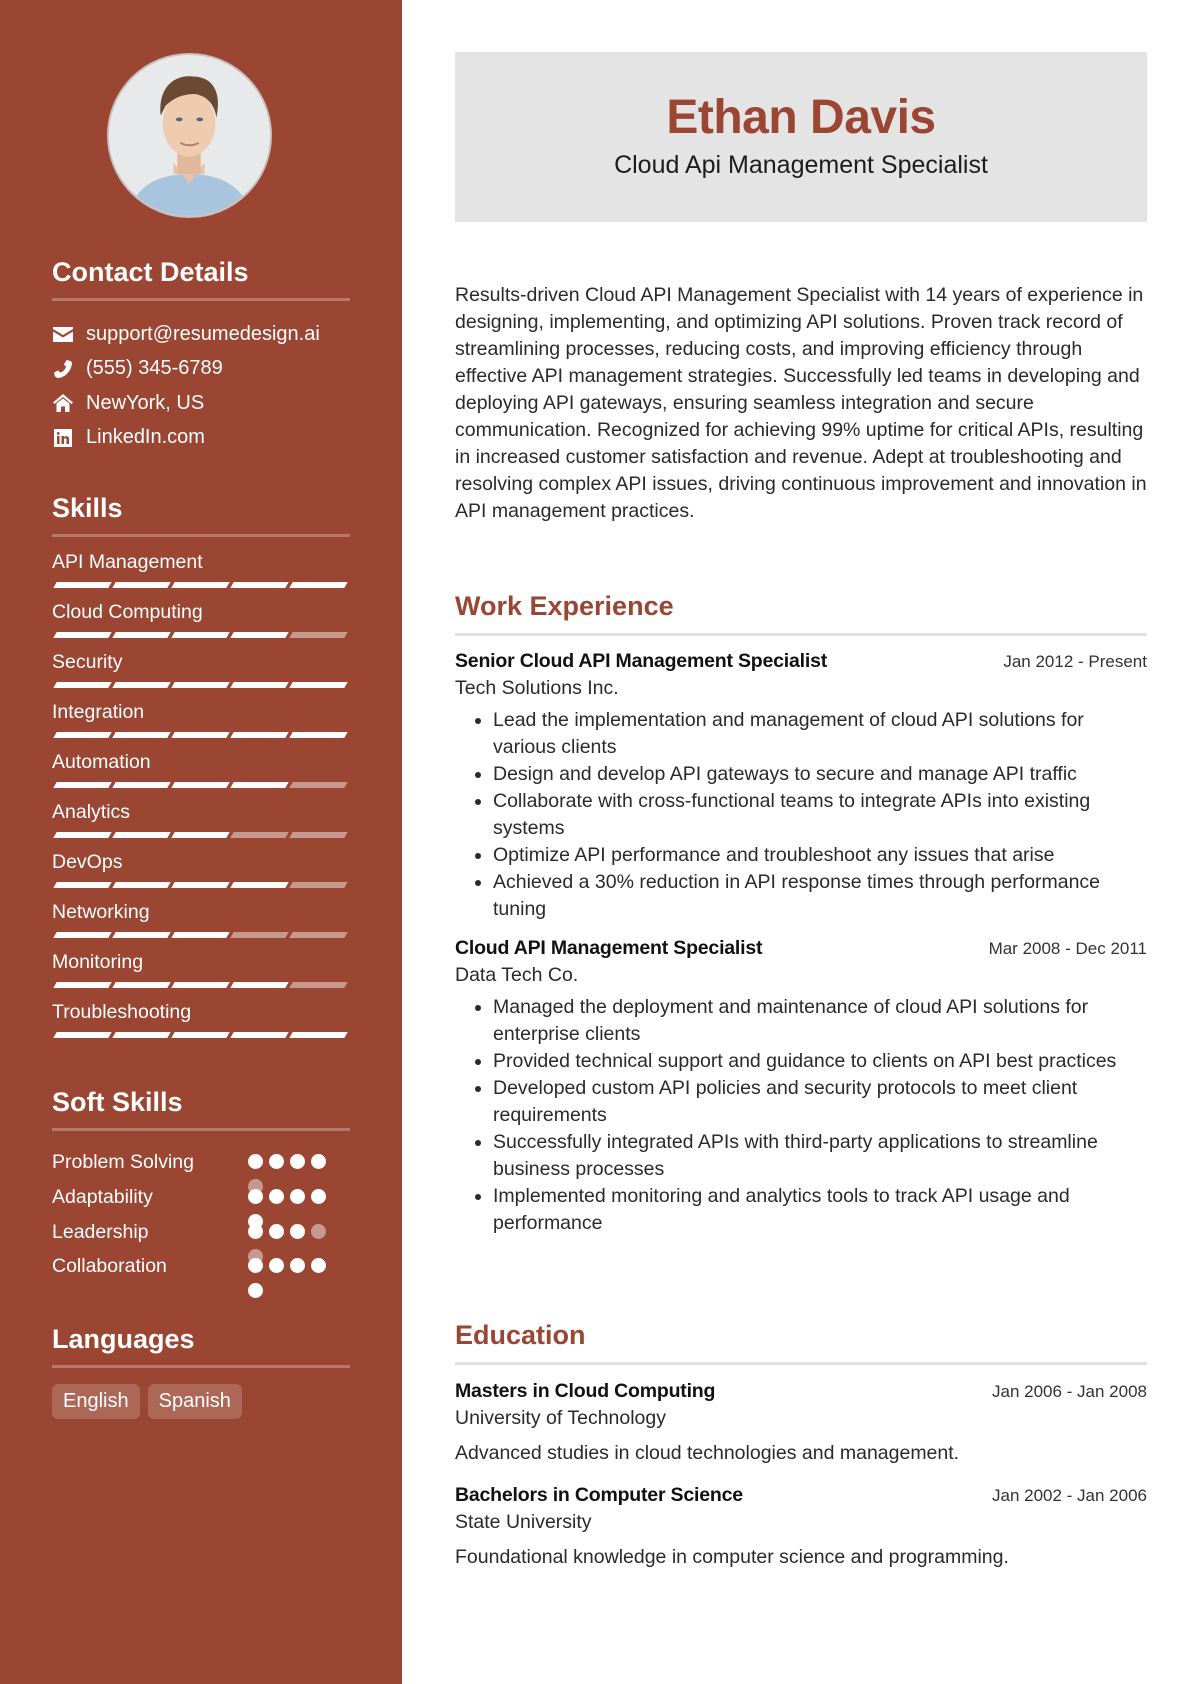 Image resolution: width=1200 pixels, height=1684 pixels. I want to click on contact-phone-text: (555) 345-6789, so click(154, 368).